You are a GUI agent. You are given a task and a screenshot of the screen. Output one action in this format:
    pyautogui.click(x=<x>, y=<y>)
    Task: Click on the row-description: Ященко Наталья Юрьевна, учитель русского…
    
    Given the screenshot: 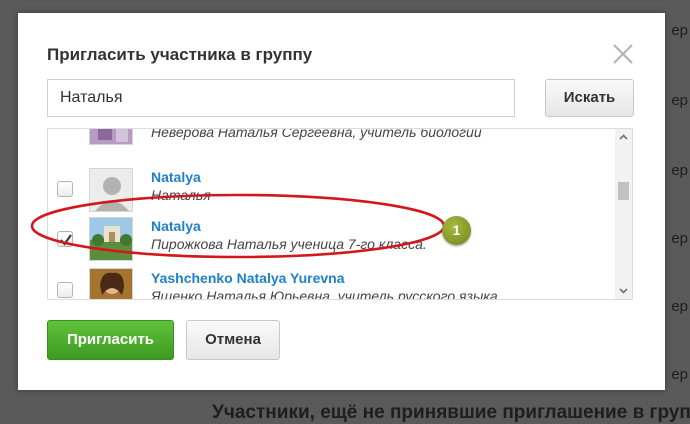 What is the action you would take?
    pyautogui.click(x=324, y=294)
    